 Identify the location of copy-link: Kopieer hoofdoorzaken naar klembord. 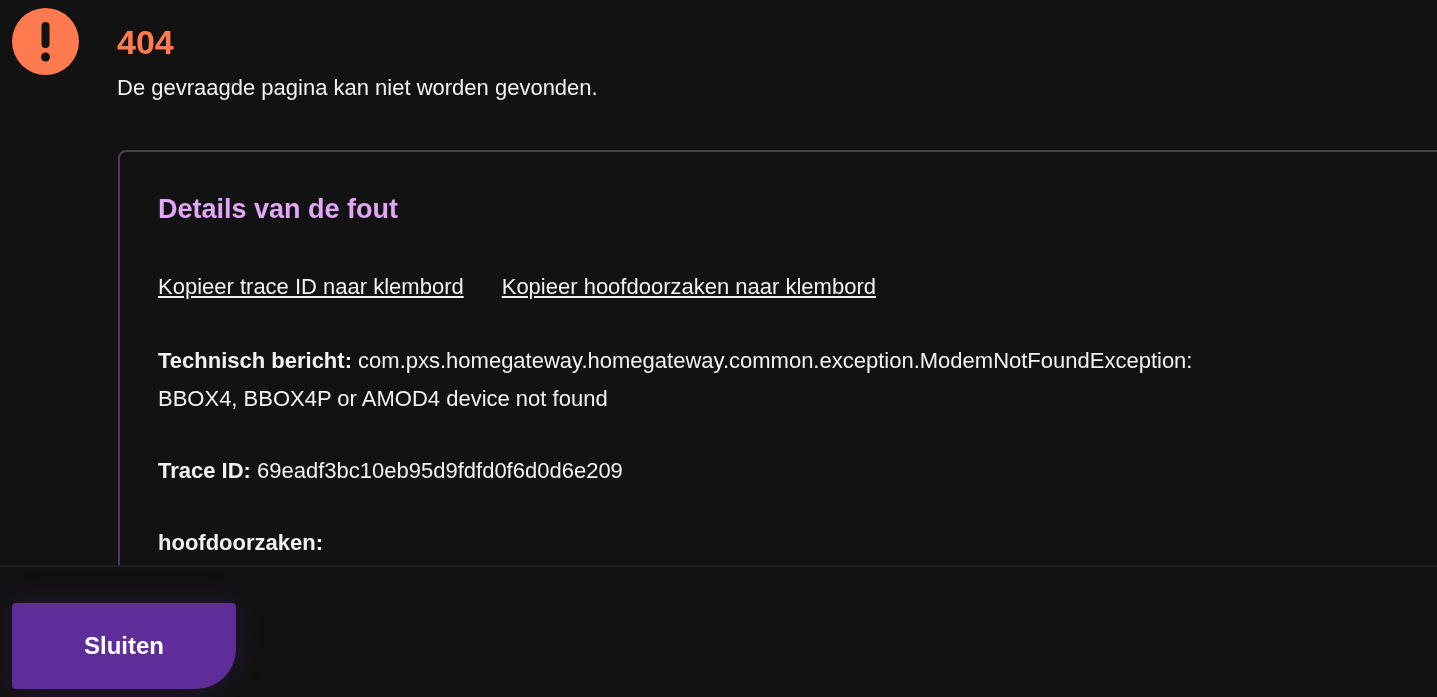
(688, 287).